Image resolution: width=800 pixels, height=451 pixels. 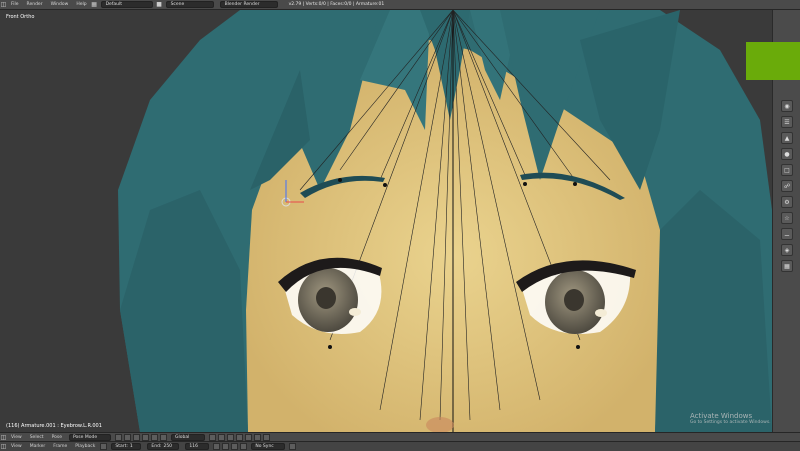 What do you see at coordinates (773, 61) in the screenshot?
I see `color-swatch` at bounding box center [773, 61].